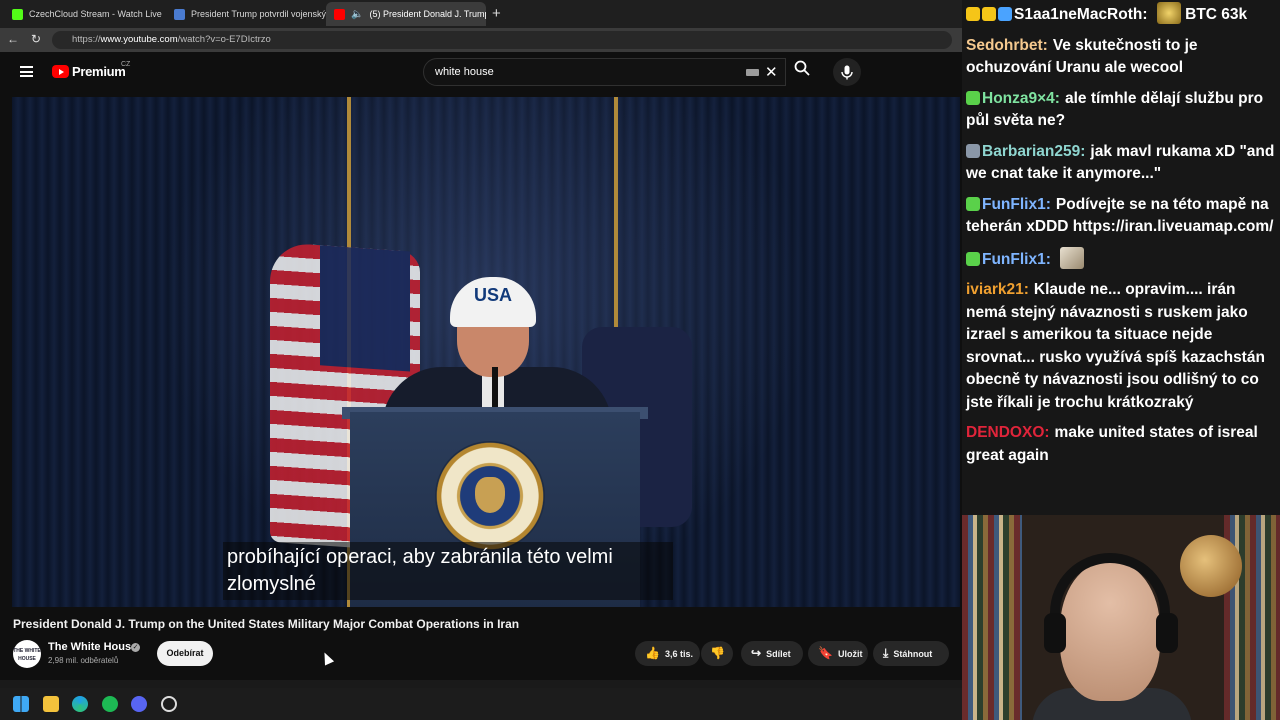 Image resolution: width=1280 pixels, height=720 pixels. I want to click on youtube-icon, so click(339, 14).